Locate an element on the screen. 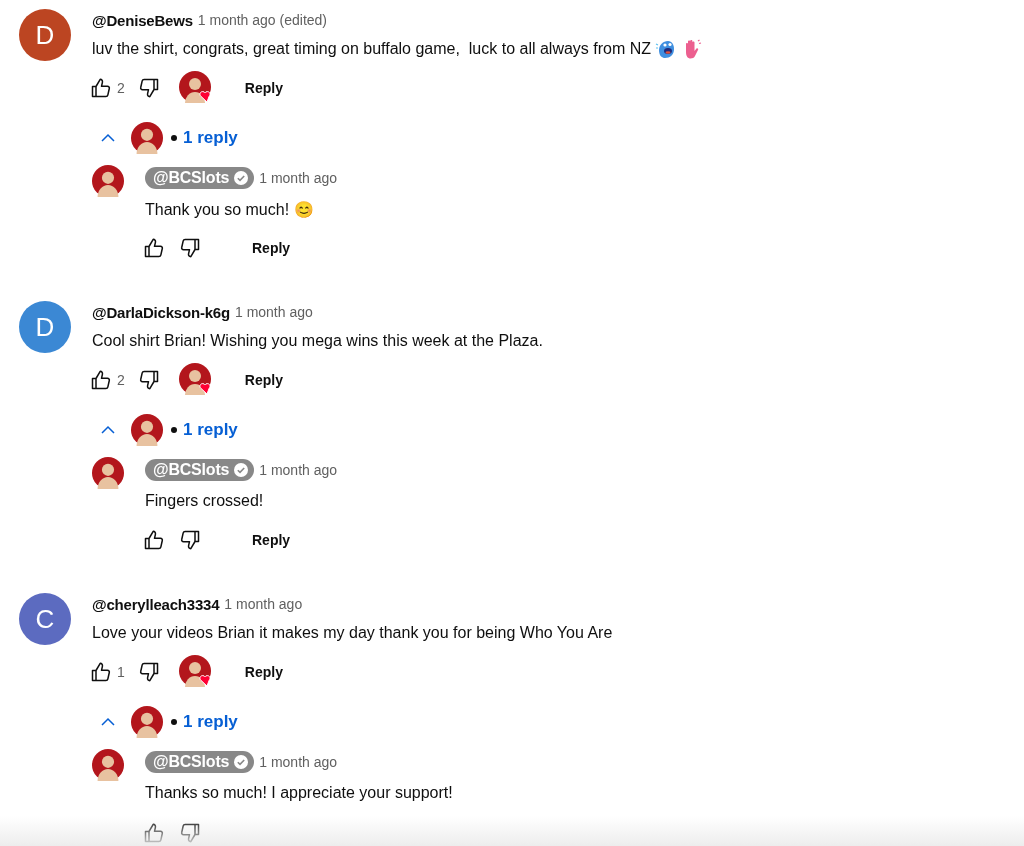 The height and width of the screenshot is (846, 1024). author-name: @DeniseBews is located at coordinates (142, 20).